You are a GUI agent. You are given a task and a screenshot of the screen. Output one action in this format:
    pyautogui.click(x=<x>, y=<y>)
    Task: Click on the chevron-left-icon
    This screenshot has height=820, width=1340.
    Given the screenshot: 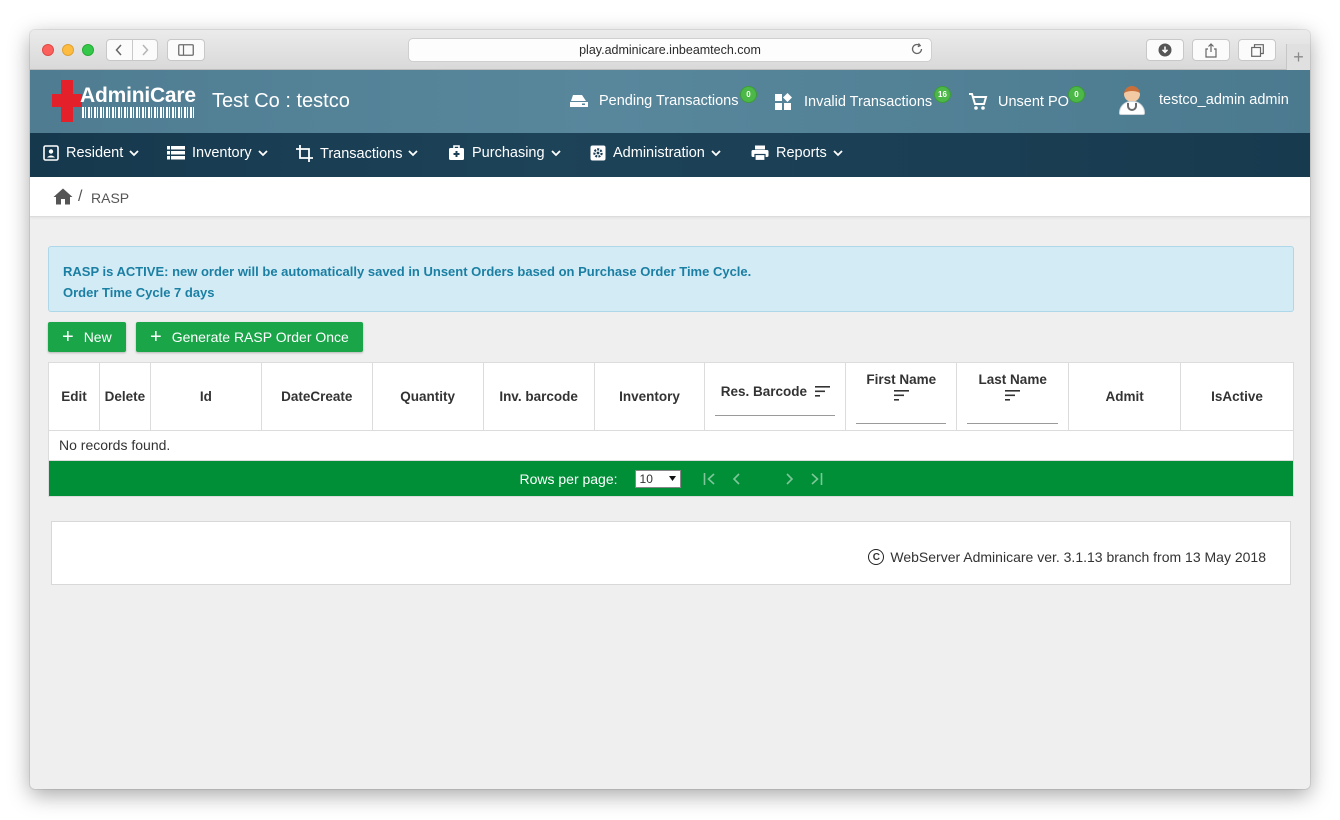 What is the action you would take?
    pyautogui.click(x=119, y=50)
    